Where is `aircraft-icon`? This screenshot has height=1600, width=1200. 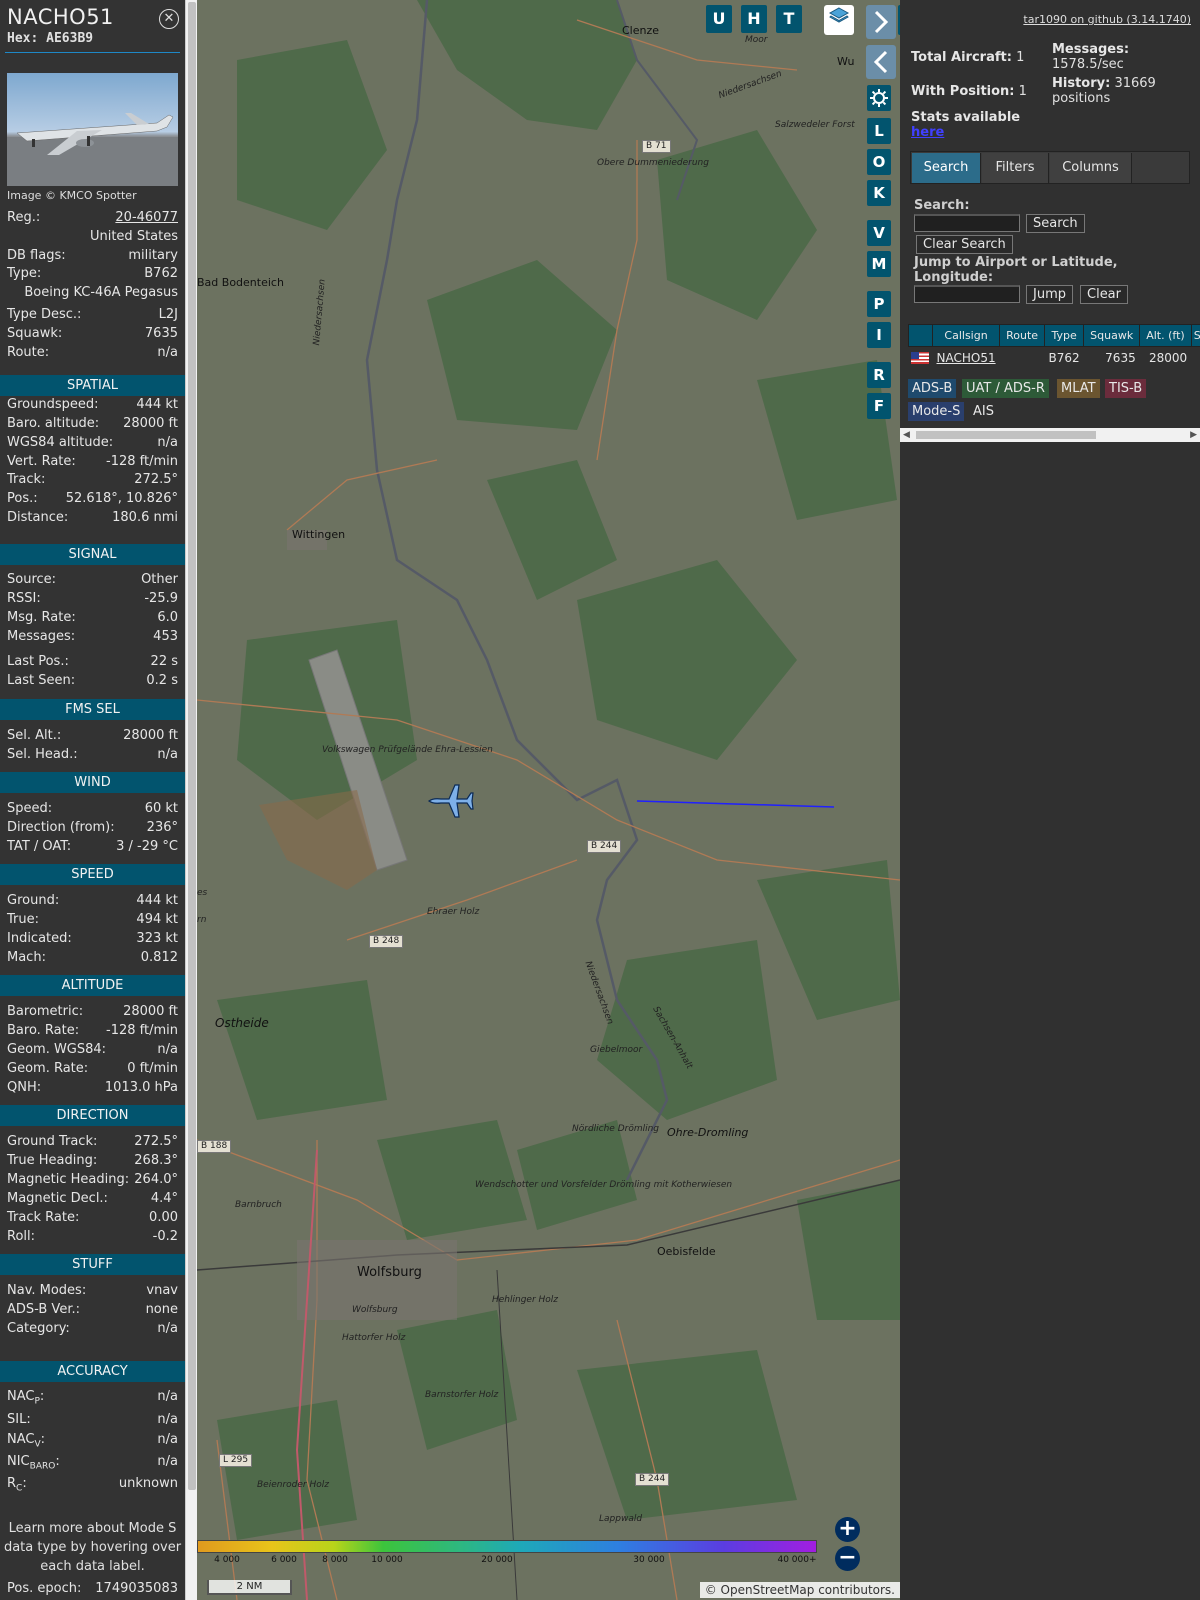 aircraft-icon is located at coordinates (451, 801).